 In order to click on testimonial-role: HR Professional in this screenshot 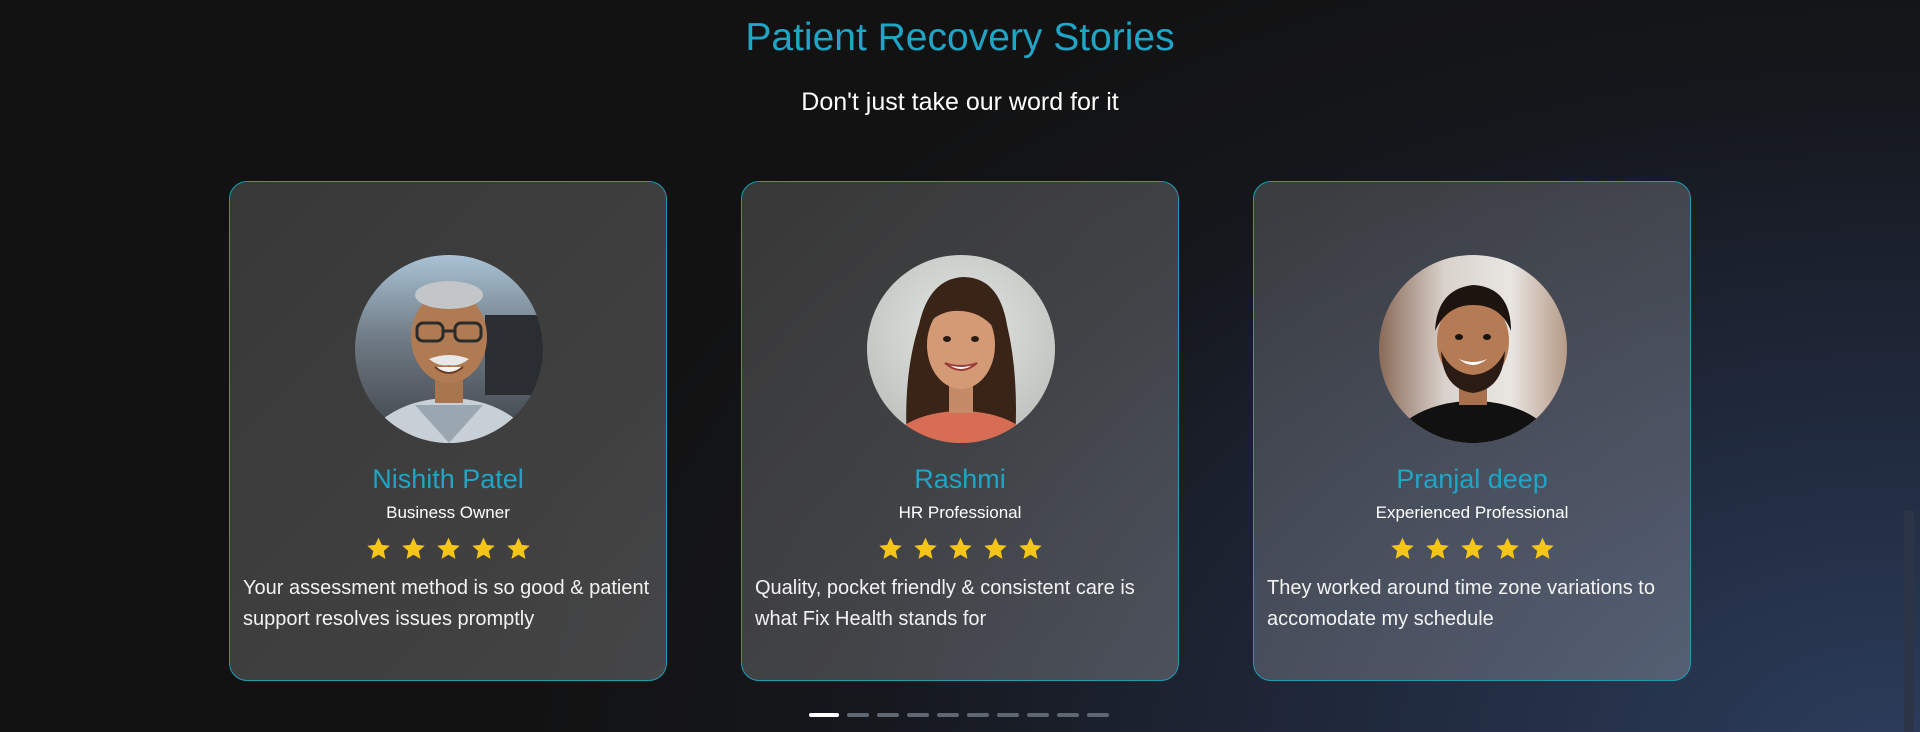, I will do `click(960, 512)`.